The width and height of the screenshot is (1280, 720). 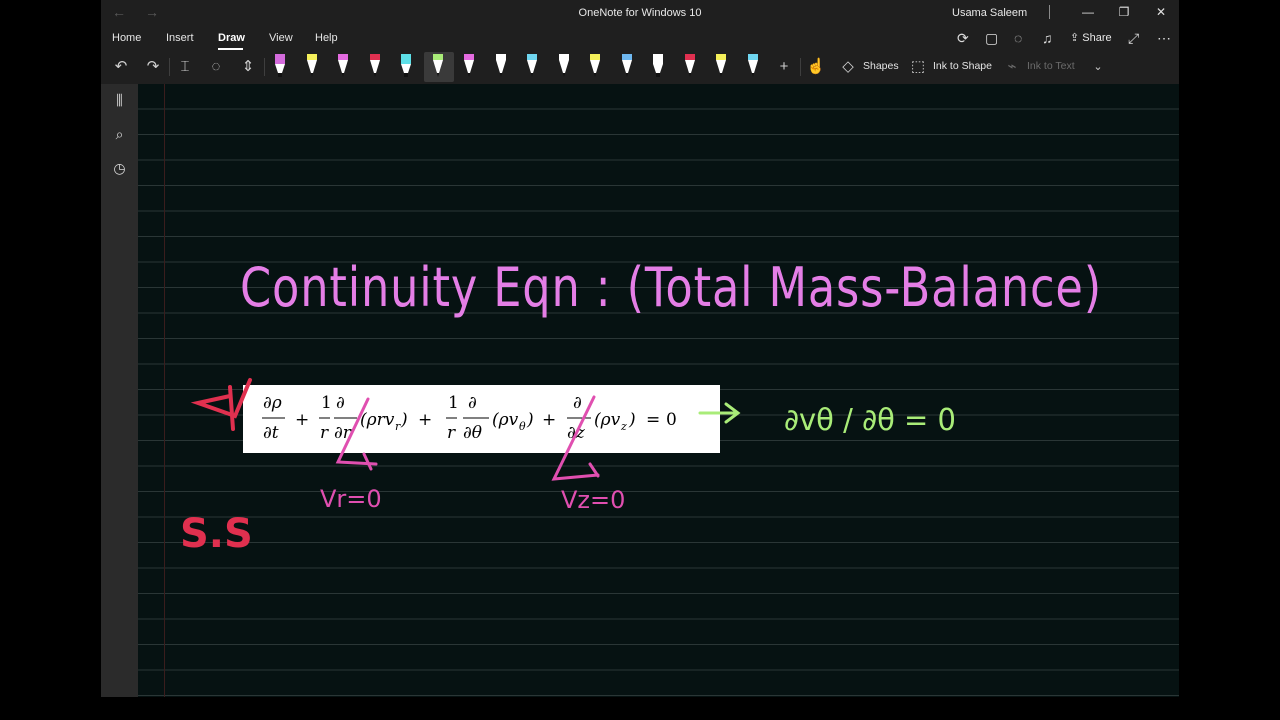 I want to click on tab-draw: Draw, so click(x=231, y=38).